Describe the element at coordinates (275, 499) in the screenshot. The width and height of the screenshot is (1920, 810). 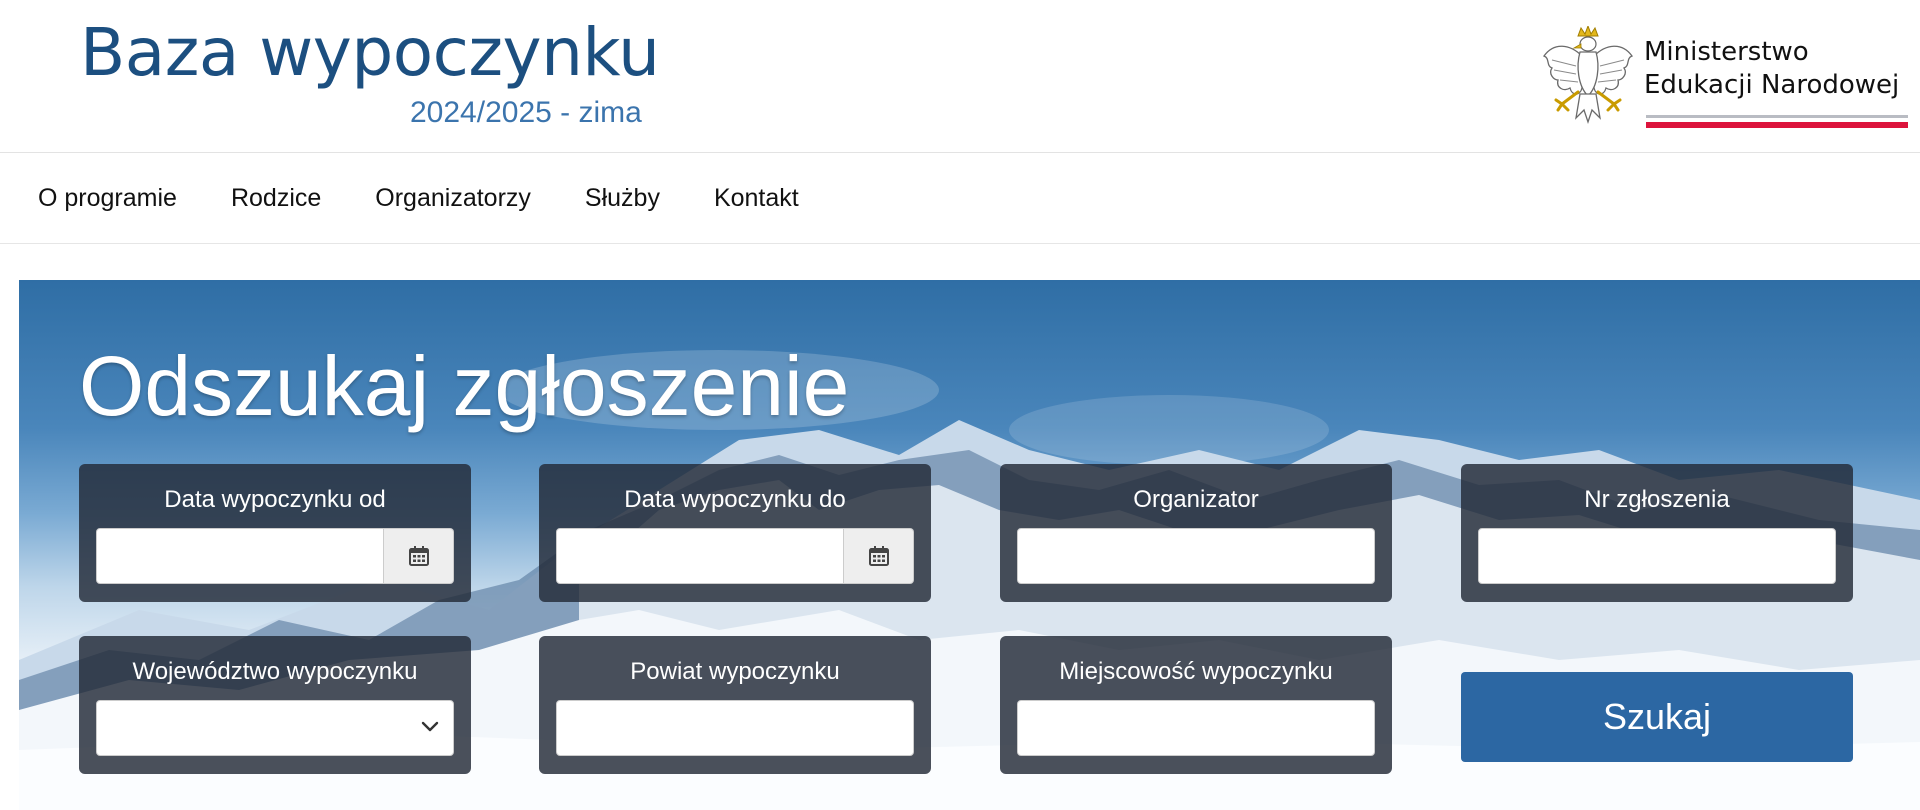
I see `date-from-label: Data wypoczynku od` at that location.